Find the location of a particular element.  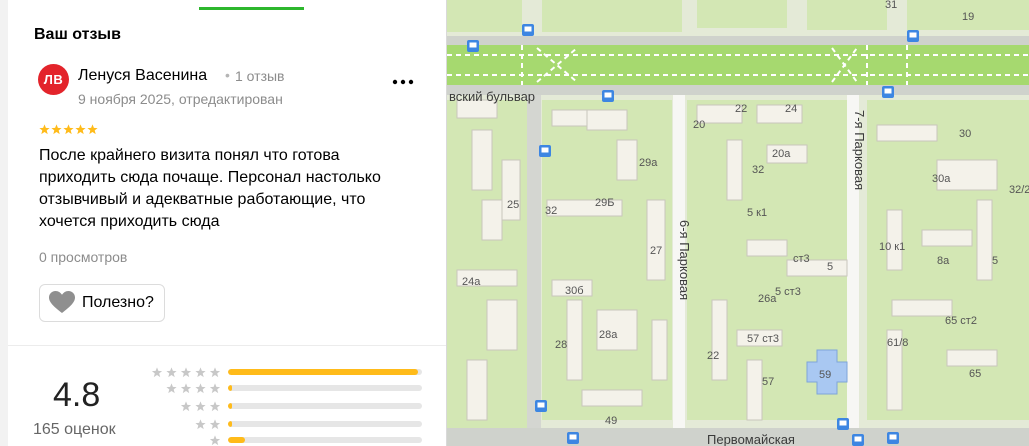

house-number-label: 65 is located at coordinates (975, 374).